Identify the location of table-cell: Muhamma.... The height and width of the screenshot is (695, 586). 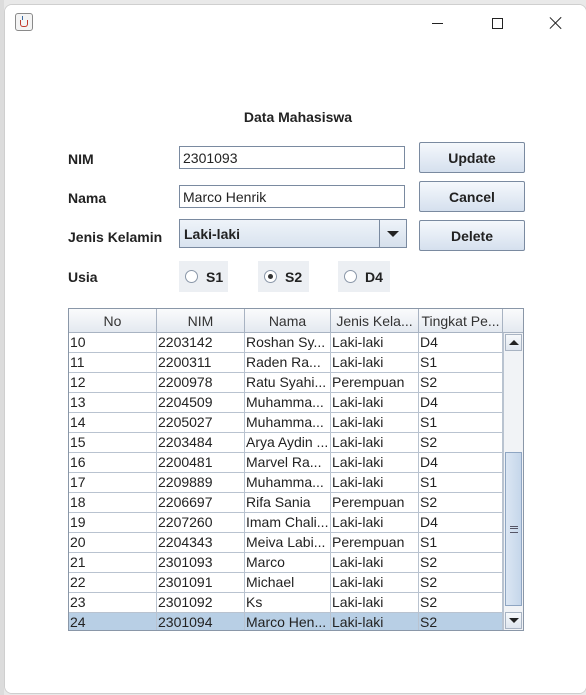
(288, 403).